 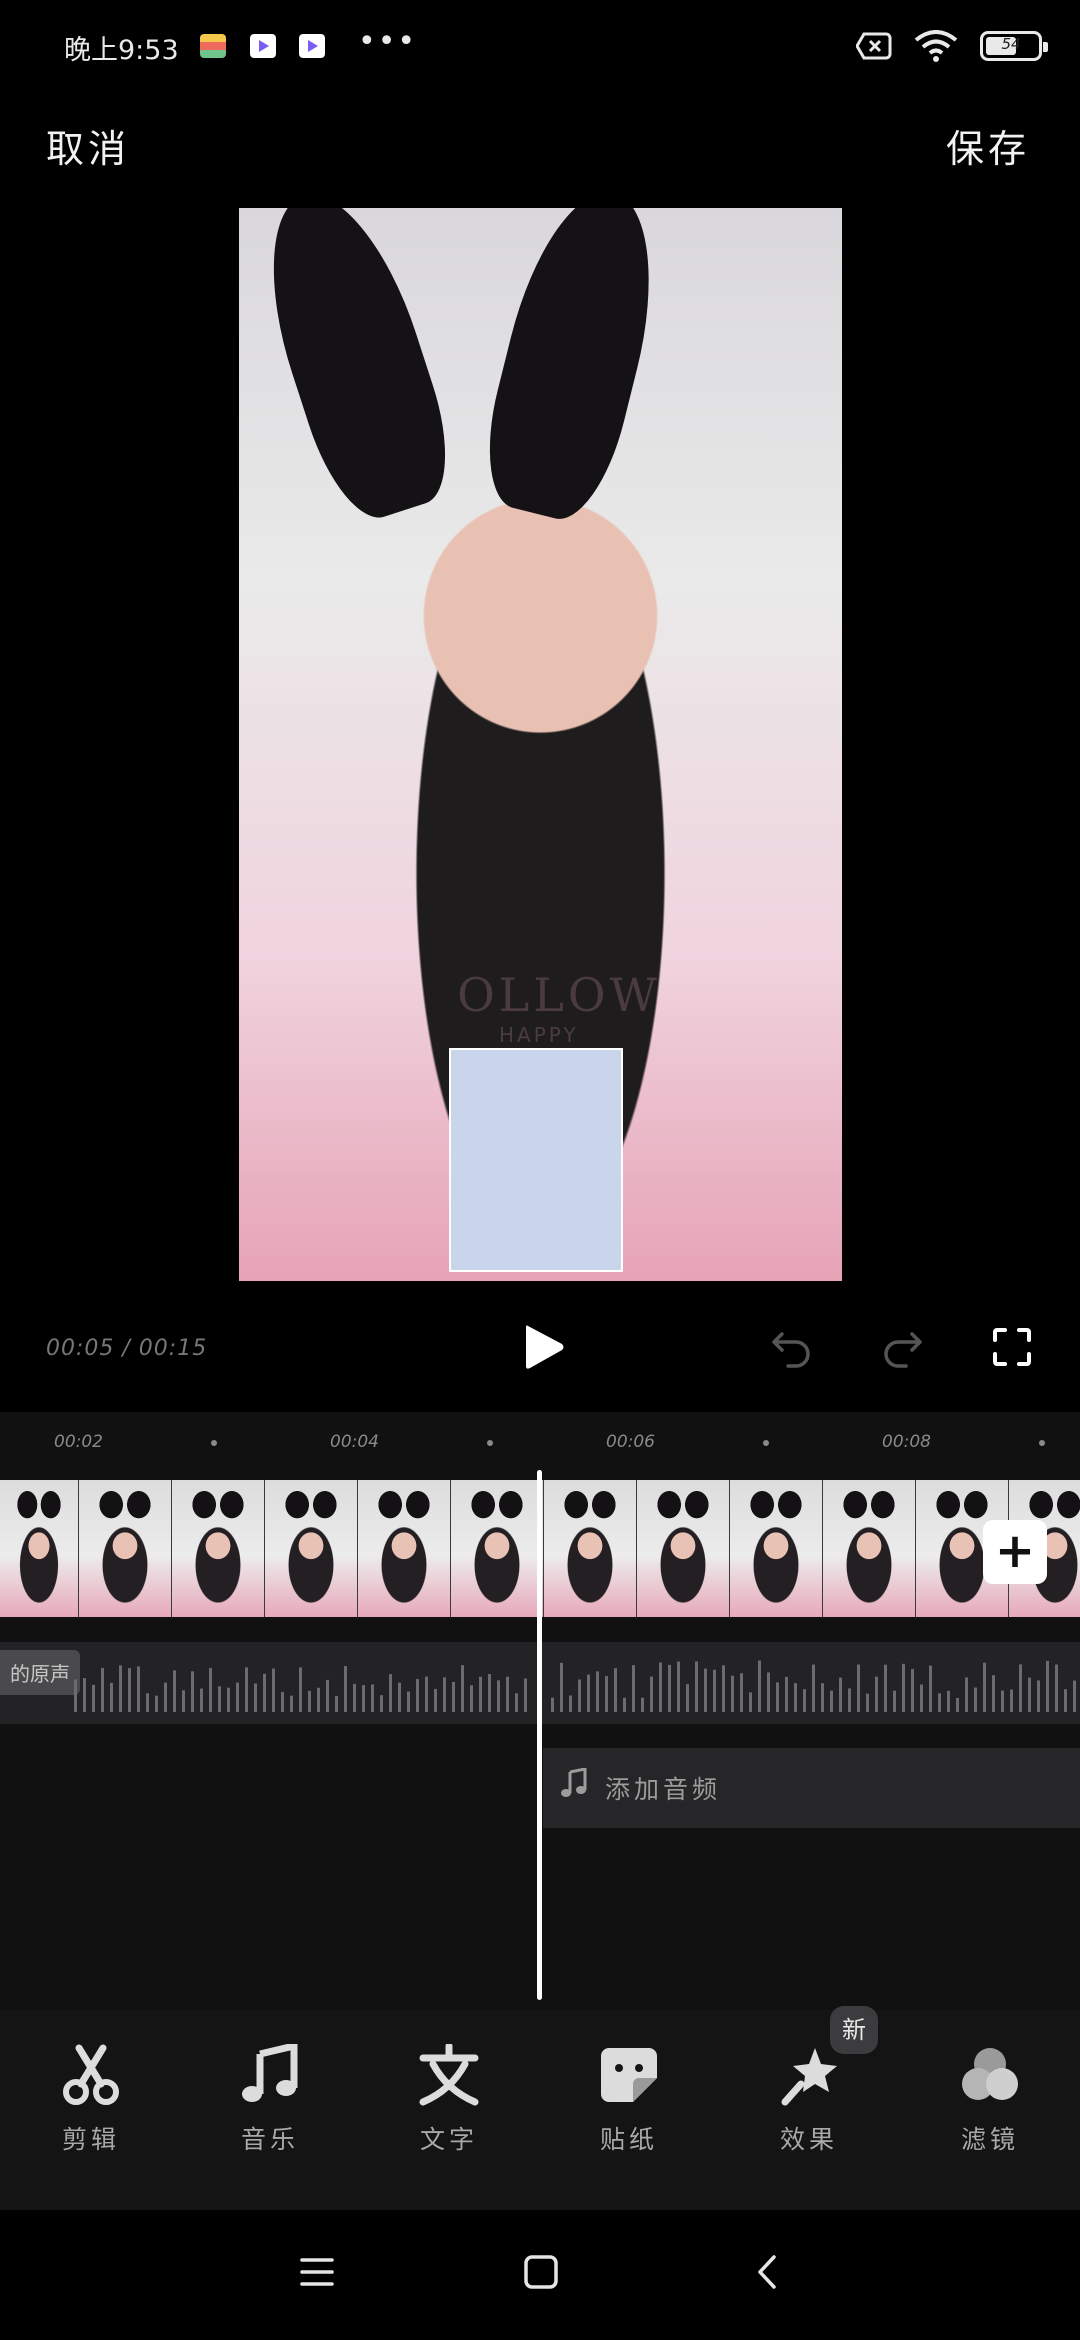 I want to click on bunny-ear-right, so click(x=574, y=368).